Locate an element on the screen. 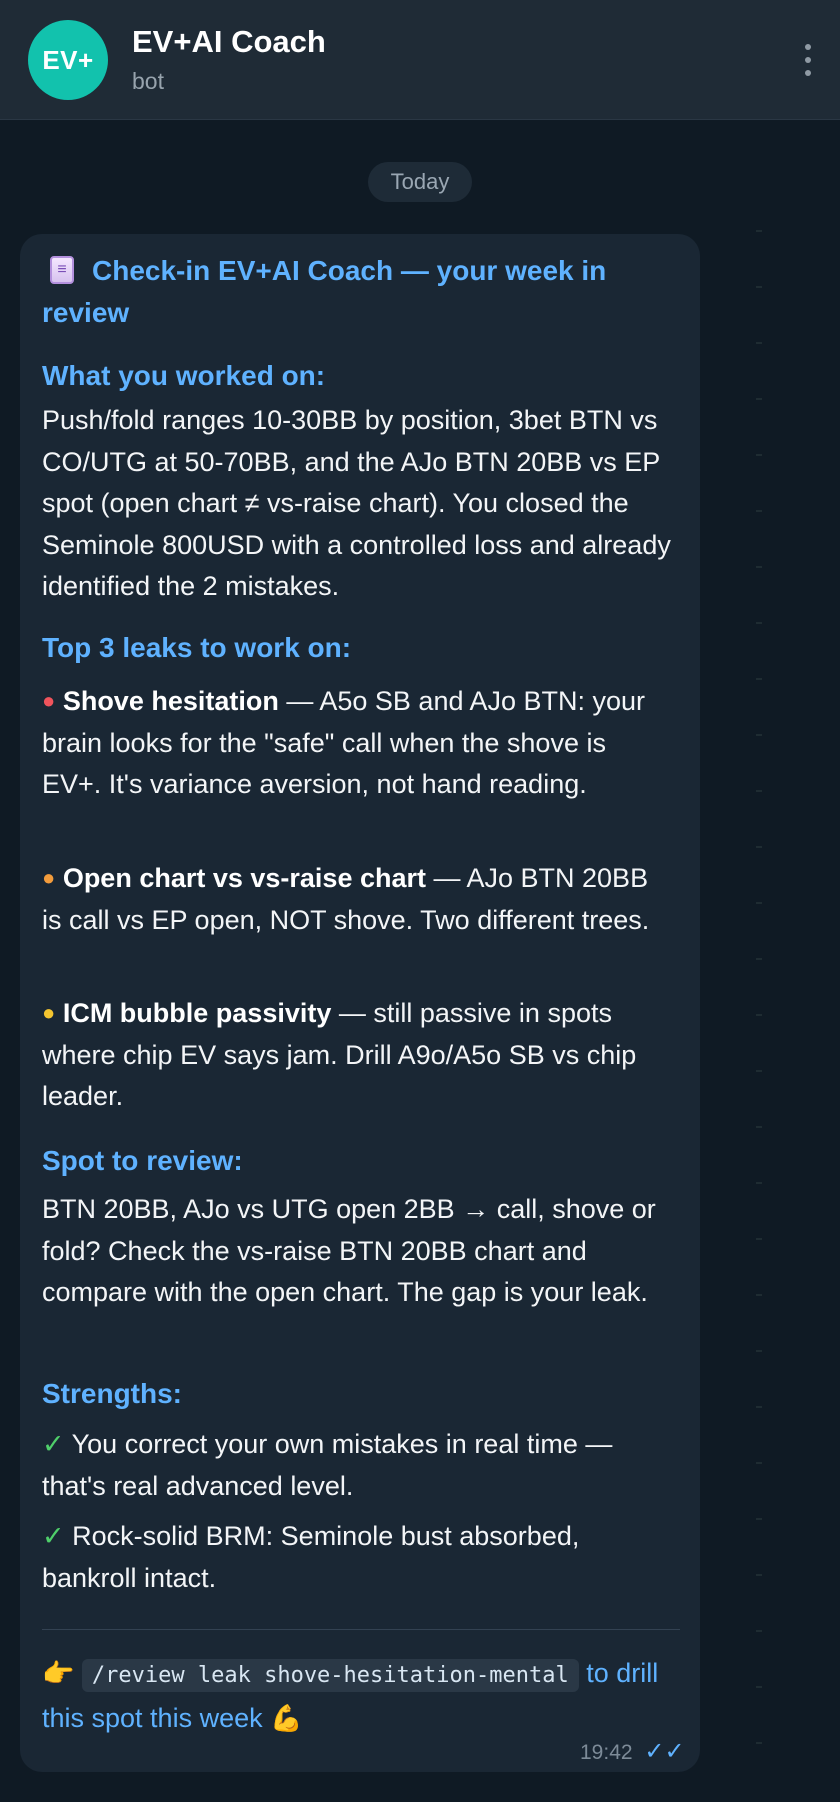  leak-title: ICM bubble passivity is located at coordinates (197, 1013).